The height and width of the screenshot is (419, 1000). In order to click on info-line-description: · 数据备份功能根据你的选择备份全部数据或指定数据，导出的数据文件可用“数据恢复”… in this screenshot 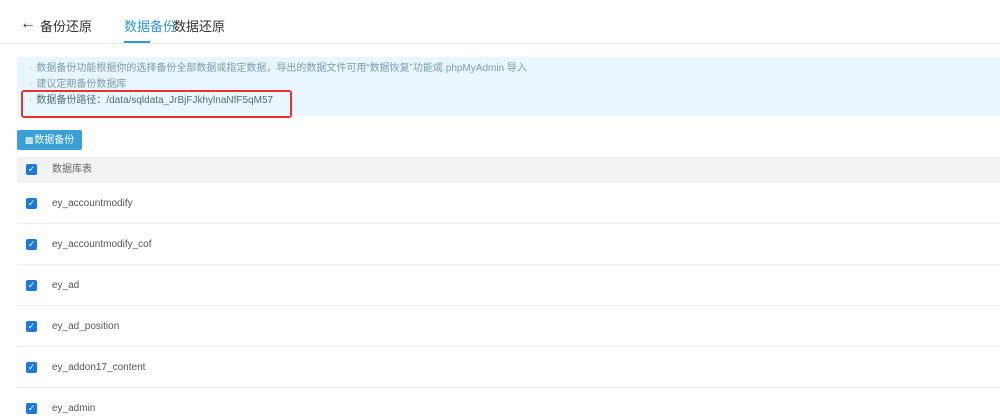, I will do `click(278, 68)`.